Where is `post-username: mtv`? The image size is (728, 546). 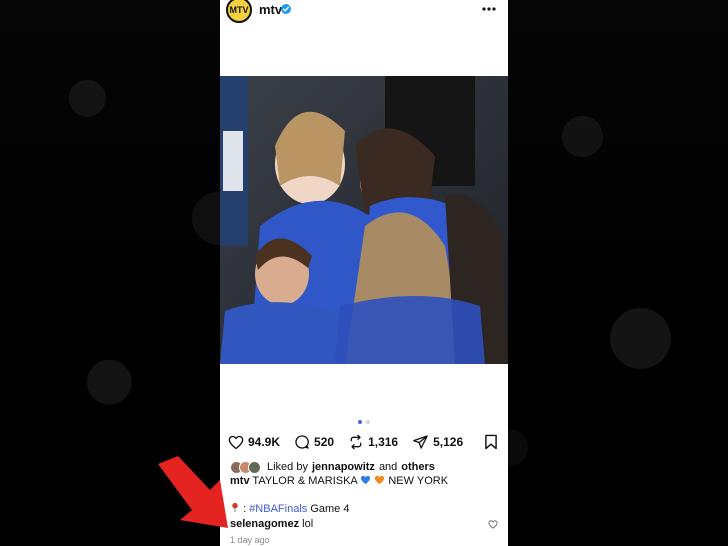 post-username: mtv is located at coordinates (270, 9).